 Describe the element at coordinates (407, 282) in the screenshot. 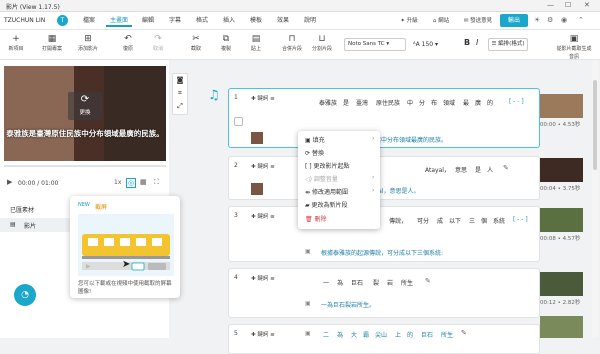

I see `word-chip: 所生` at that location.